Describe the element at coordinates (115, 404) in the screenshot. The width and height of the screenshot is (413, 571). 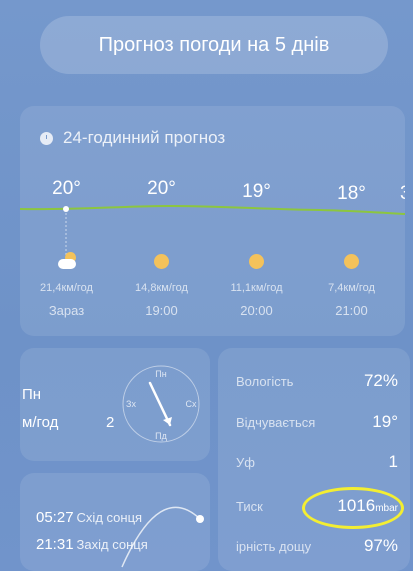
I see `wind-card: Пн м/год 2 Пн Пд Сх Зх` at that location.